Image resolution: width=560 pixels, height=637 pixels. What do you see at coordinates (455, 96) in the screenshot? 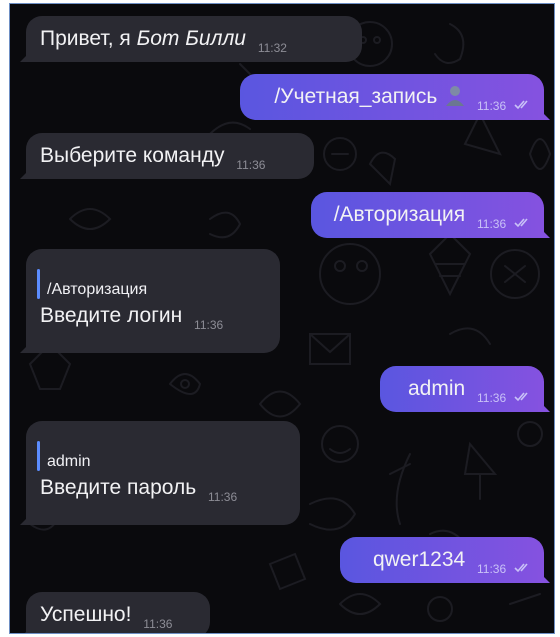
I see `bust-in-silhouette-icon` at bounding box center [455, 96].